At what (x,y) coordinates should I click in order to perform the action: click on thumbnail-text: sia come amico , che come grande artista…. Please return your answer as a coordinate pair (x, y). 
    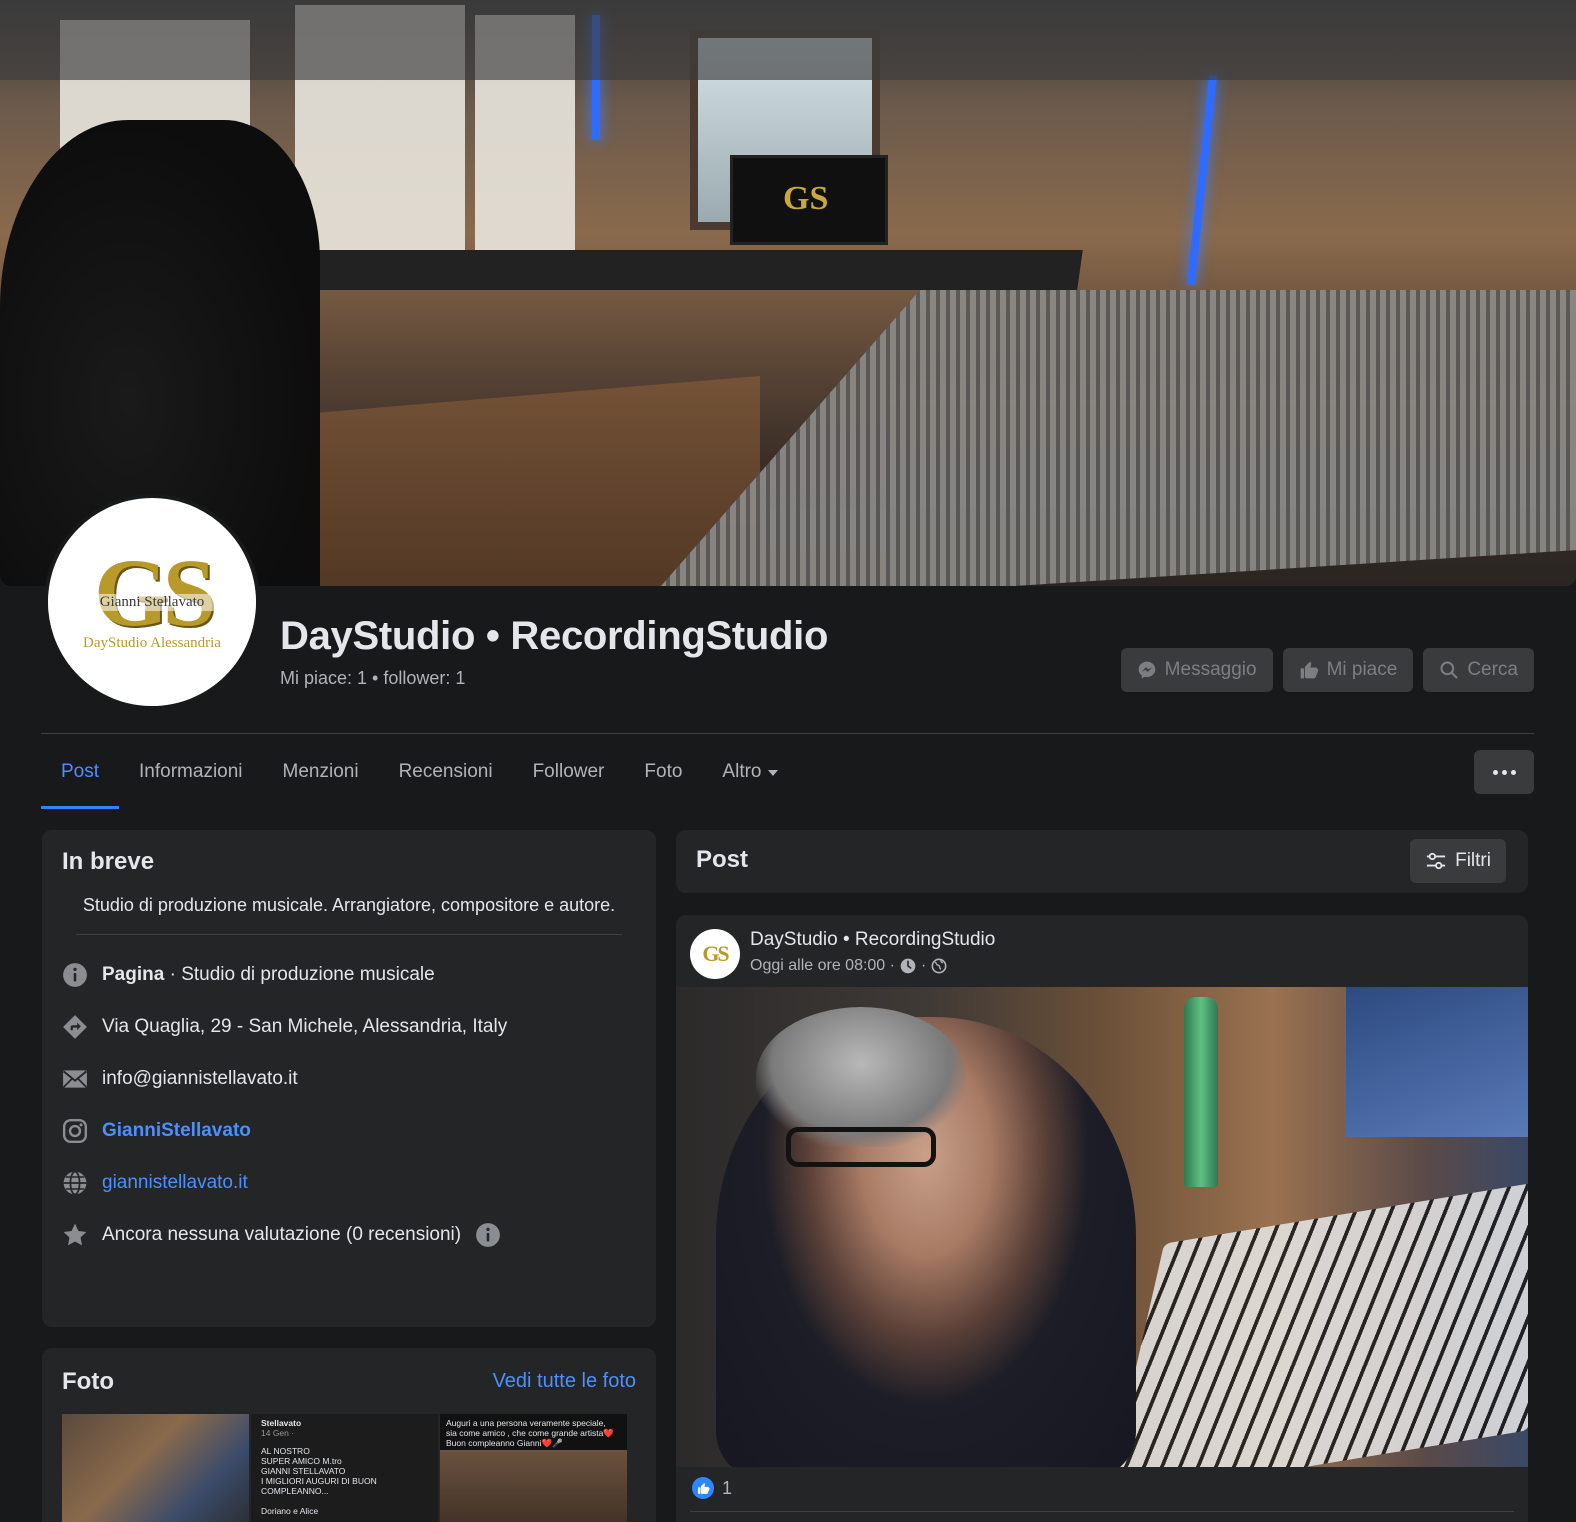
    Looking at the image, I should click on (530, 1433).